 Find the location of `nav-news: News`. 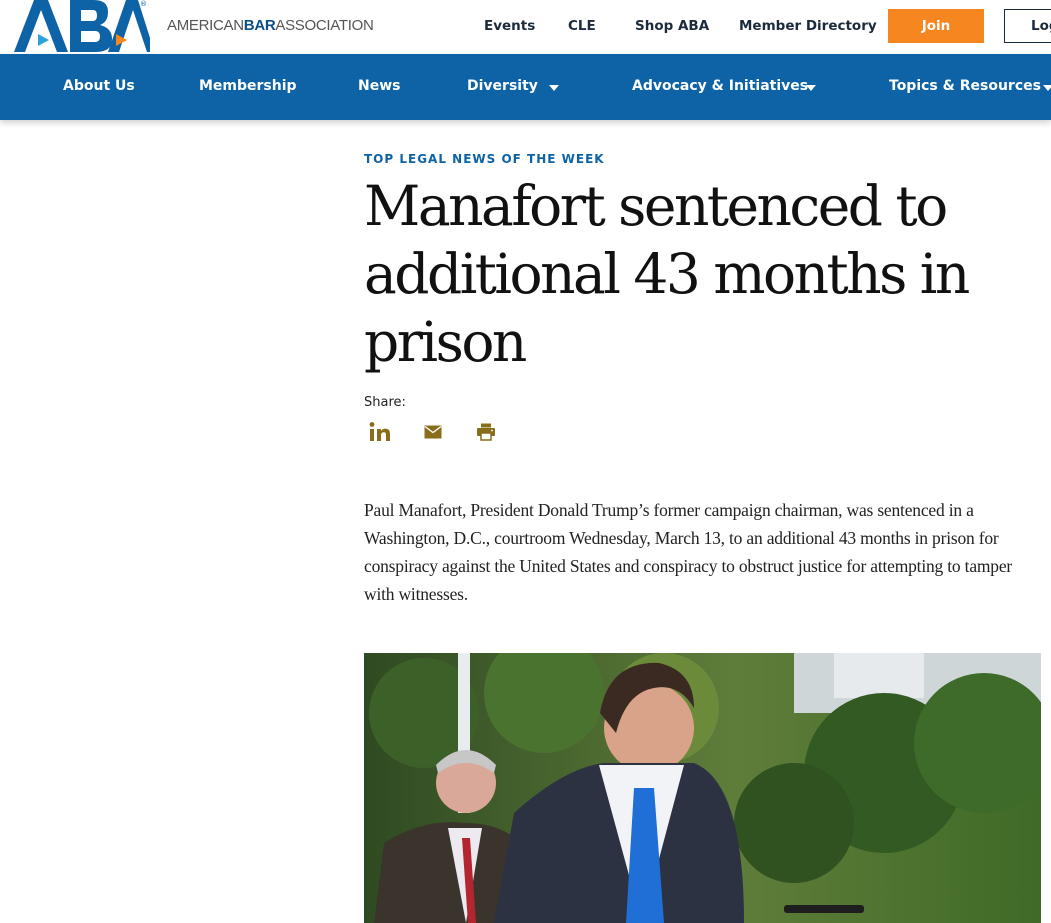

nav-news: News is located at coordinates (379, 86).